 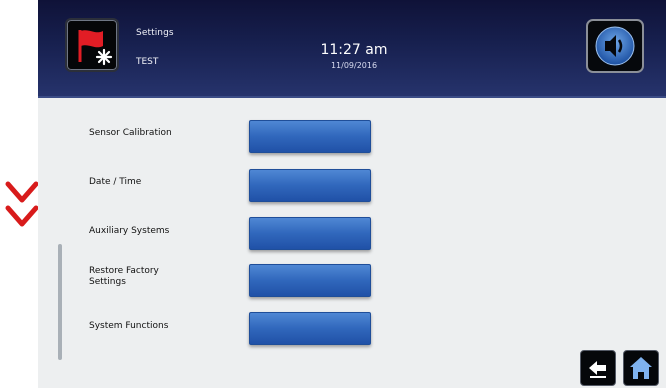 I want to click on menu-row-system-functions: System Functions, so click(x=352, y=328).